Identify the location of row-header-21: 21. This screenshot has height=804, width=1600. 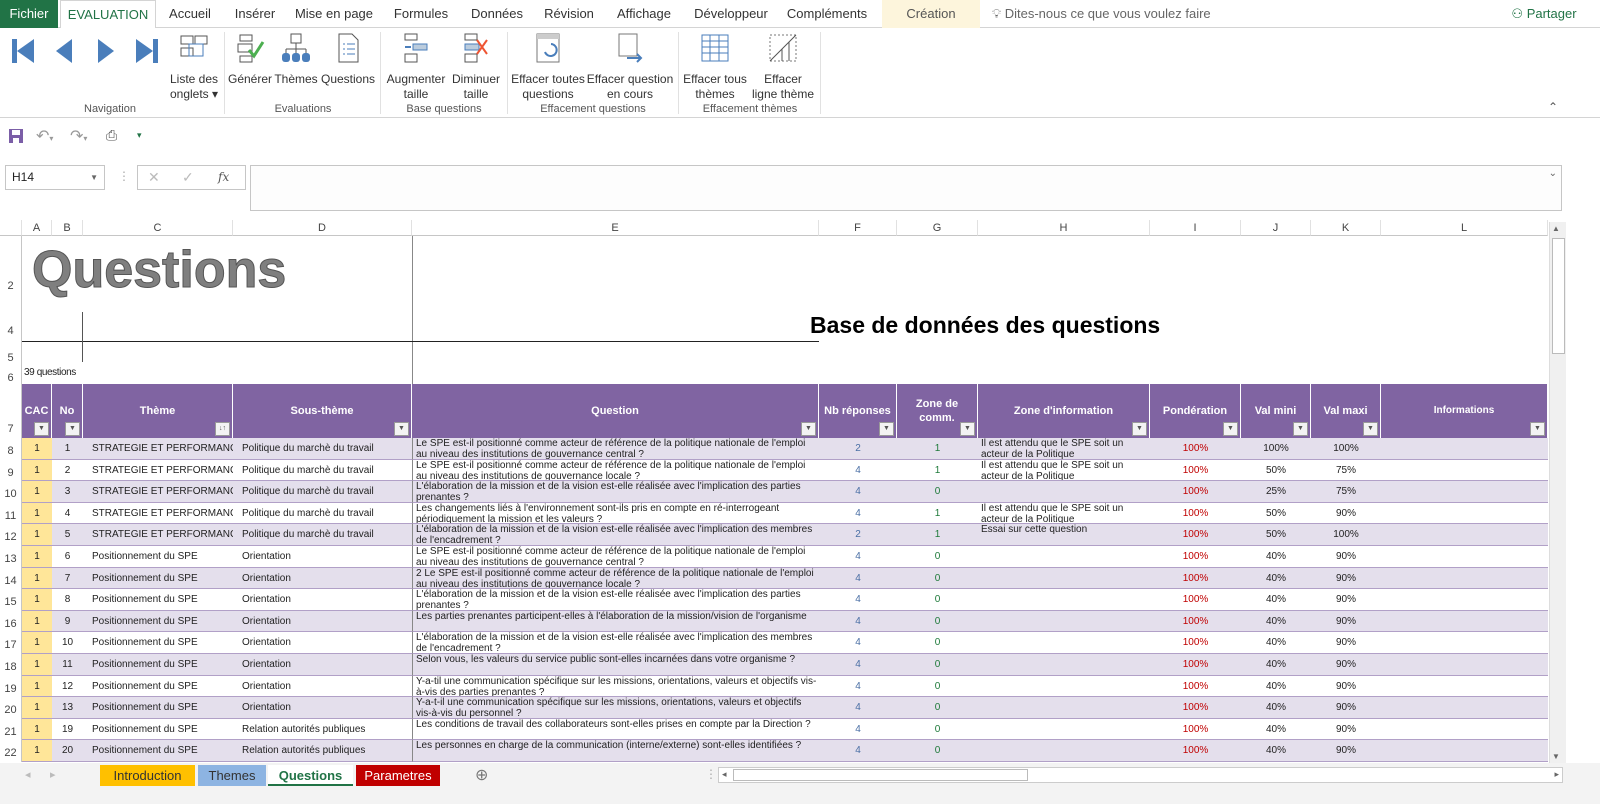
(11, 729).